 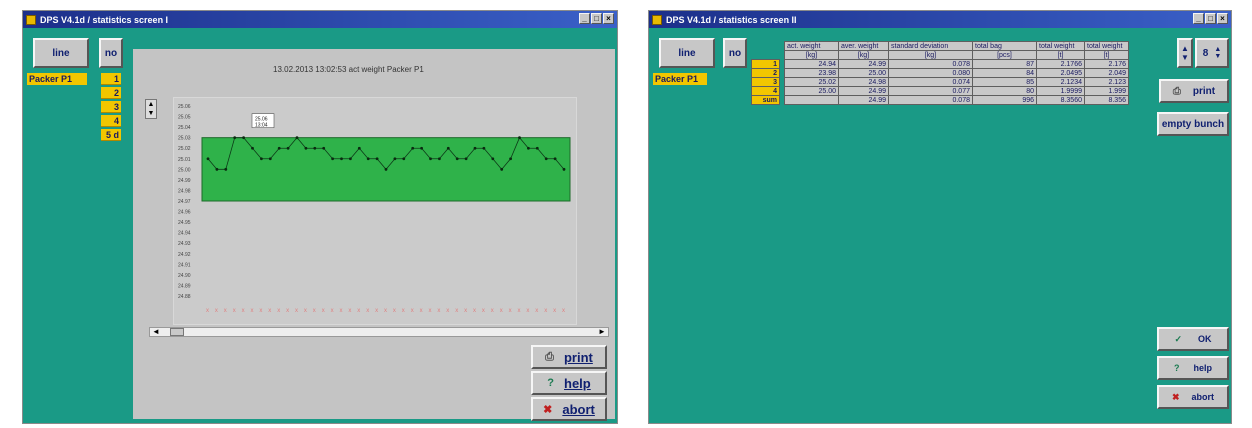 I want to click on row-number: sum, so click(x=765, y=100).